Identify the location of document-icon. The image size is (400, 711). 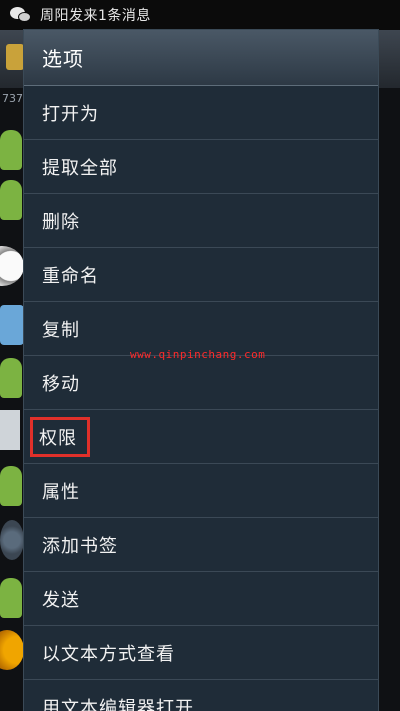
(10, 430).